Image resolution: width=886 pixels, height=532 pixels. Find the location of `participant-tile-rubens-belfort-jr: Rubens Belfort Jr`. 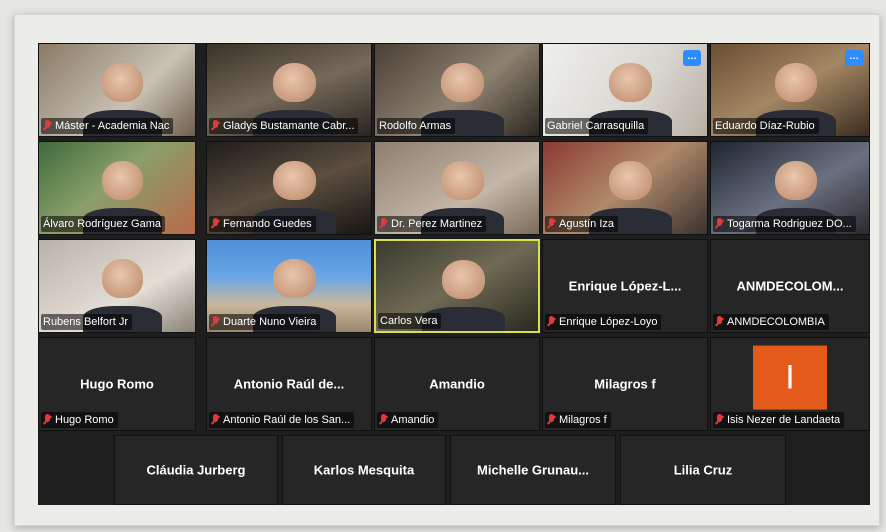

participant-tile-rubens-belfort-jr: Rubens Belfort Jr is located at coordinates (117, 286).